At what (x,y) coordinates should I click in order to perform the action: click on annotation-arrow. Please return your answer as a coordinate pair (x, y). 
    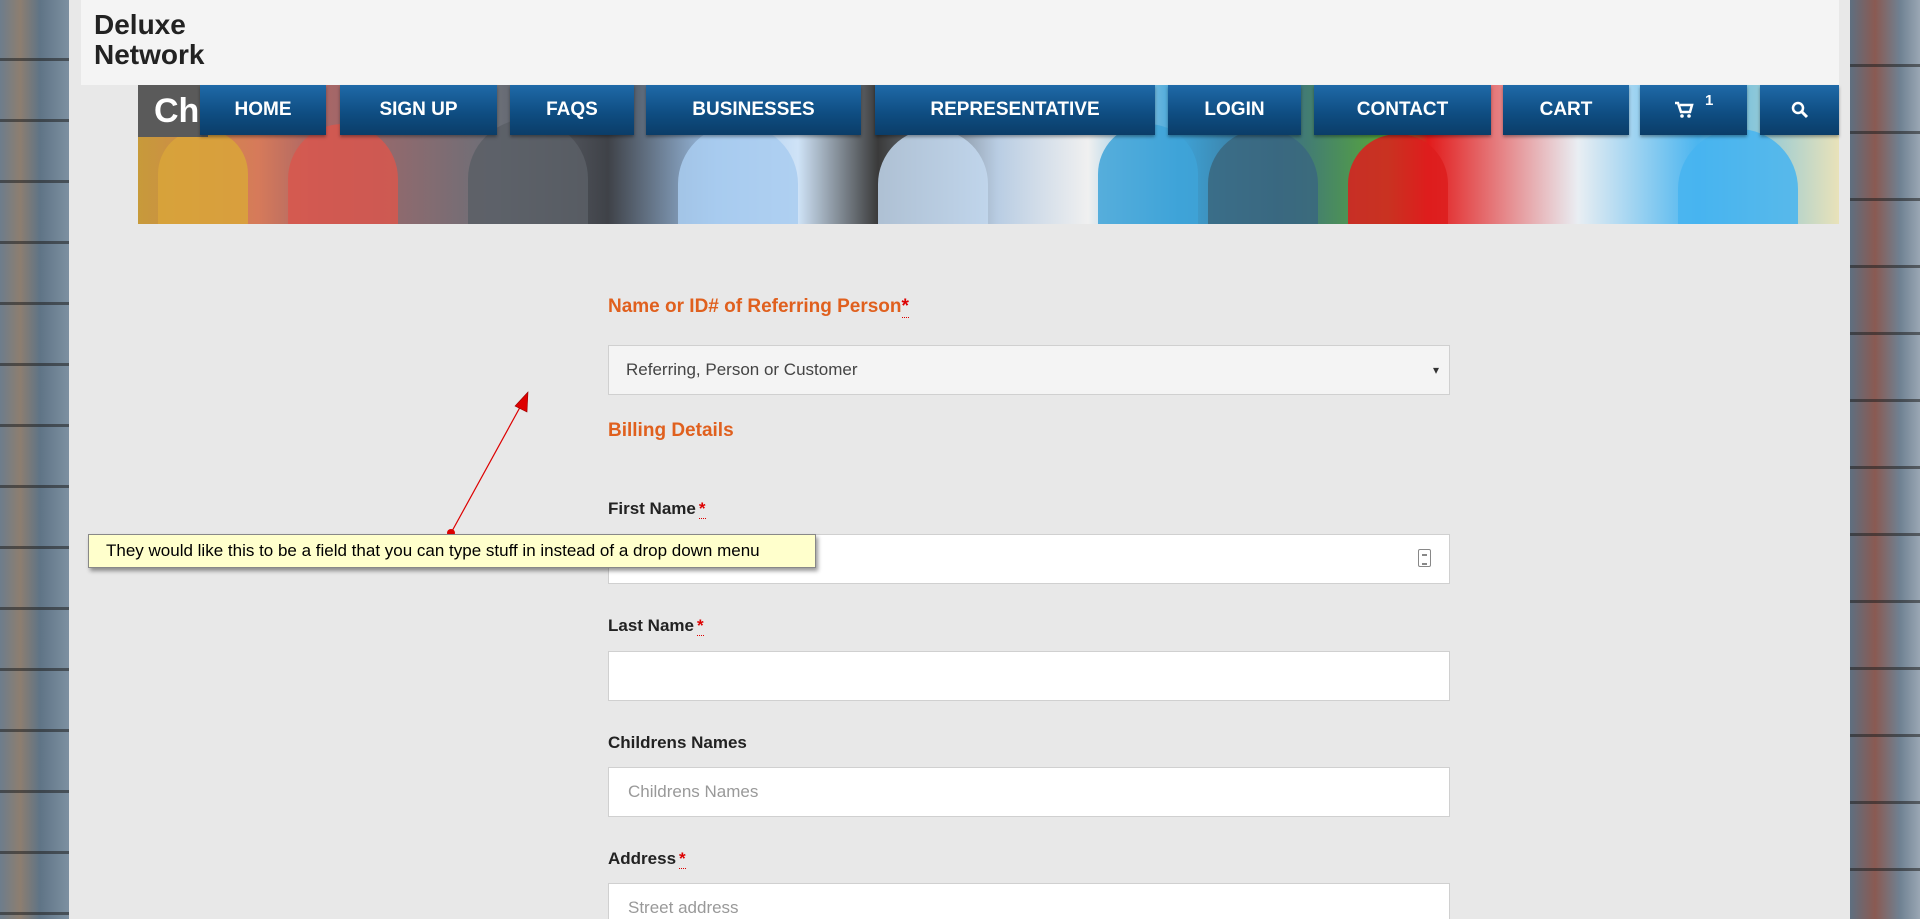
    Looking at the image, I should click on (488, 464).